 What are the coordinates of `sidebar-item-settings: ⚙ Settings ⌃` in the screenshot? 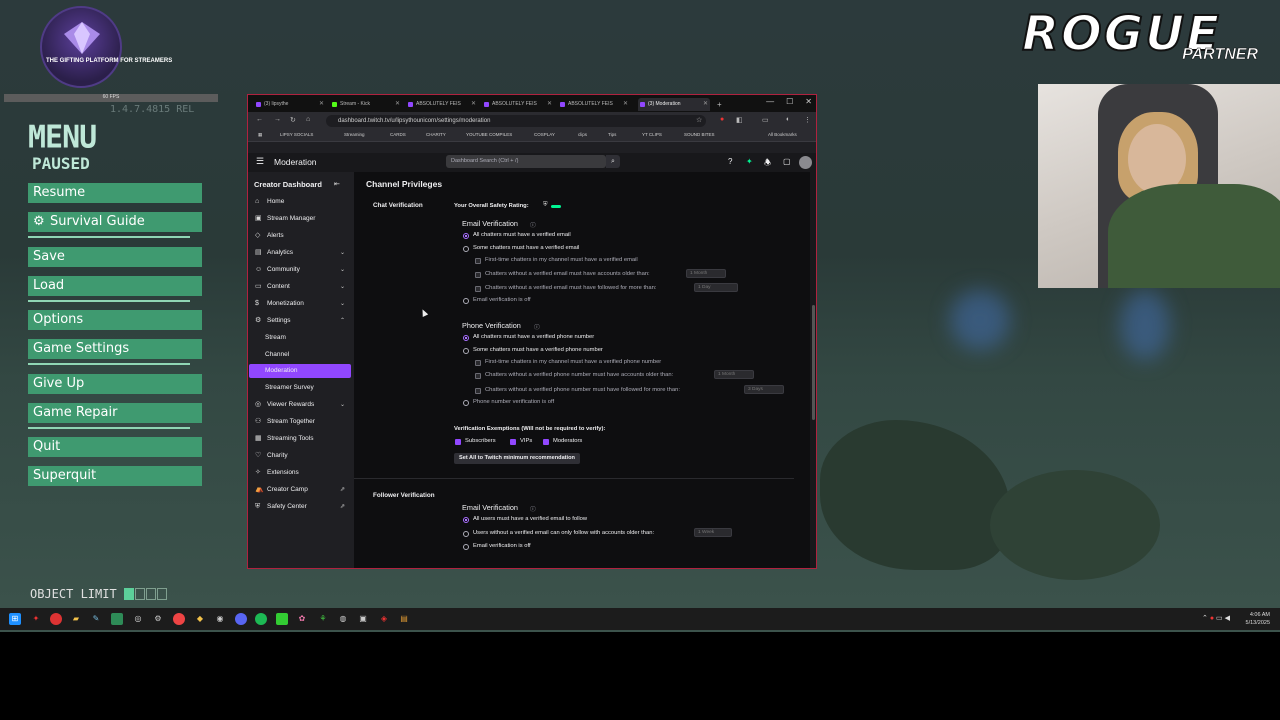 It's located at (300, 321).